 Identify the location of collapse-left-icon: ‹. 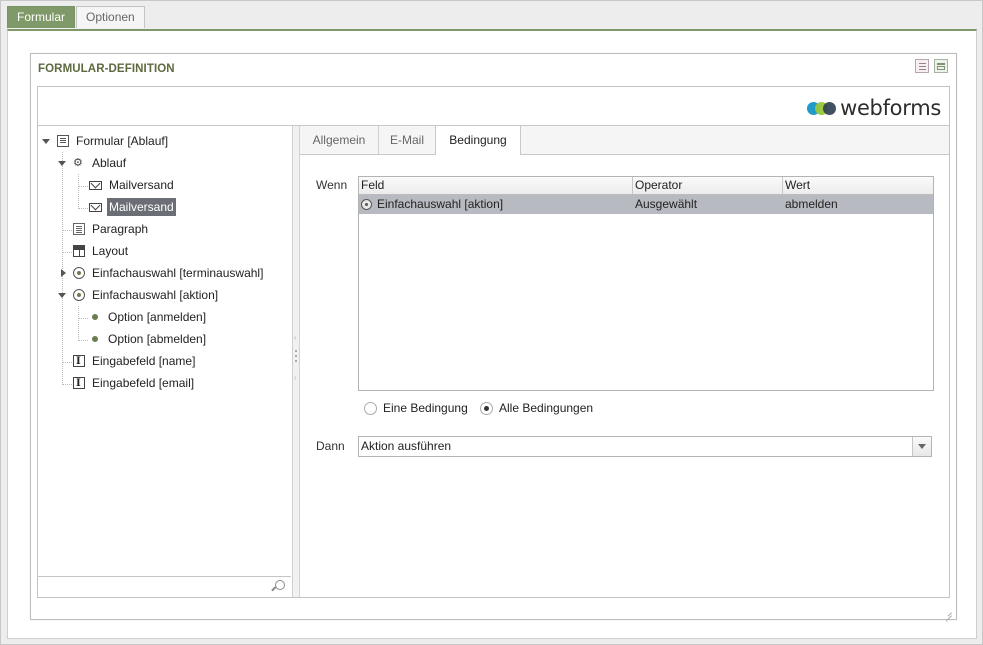
(295, 338).